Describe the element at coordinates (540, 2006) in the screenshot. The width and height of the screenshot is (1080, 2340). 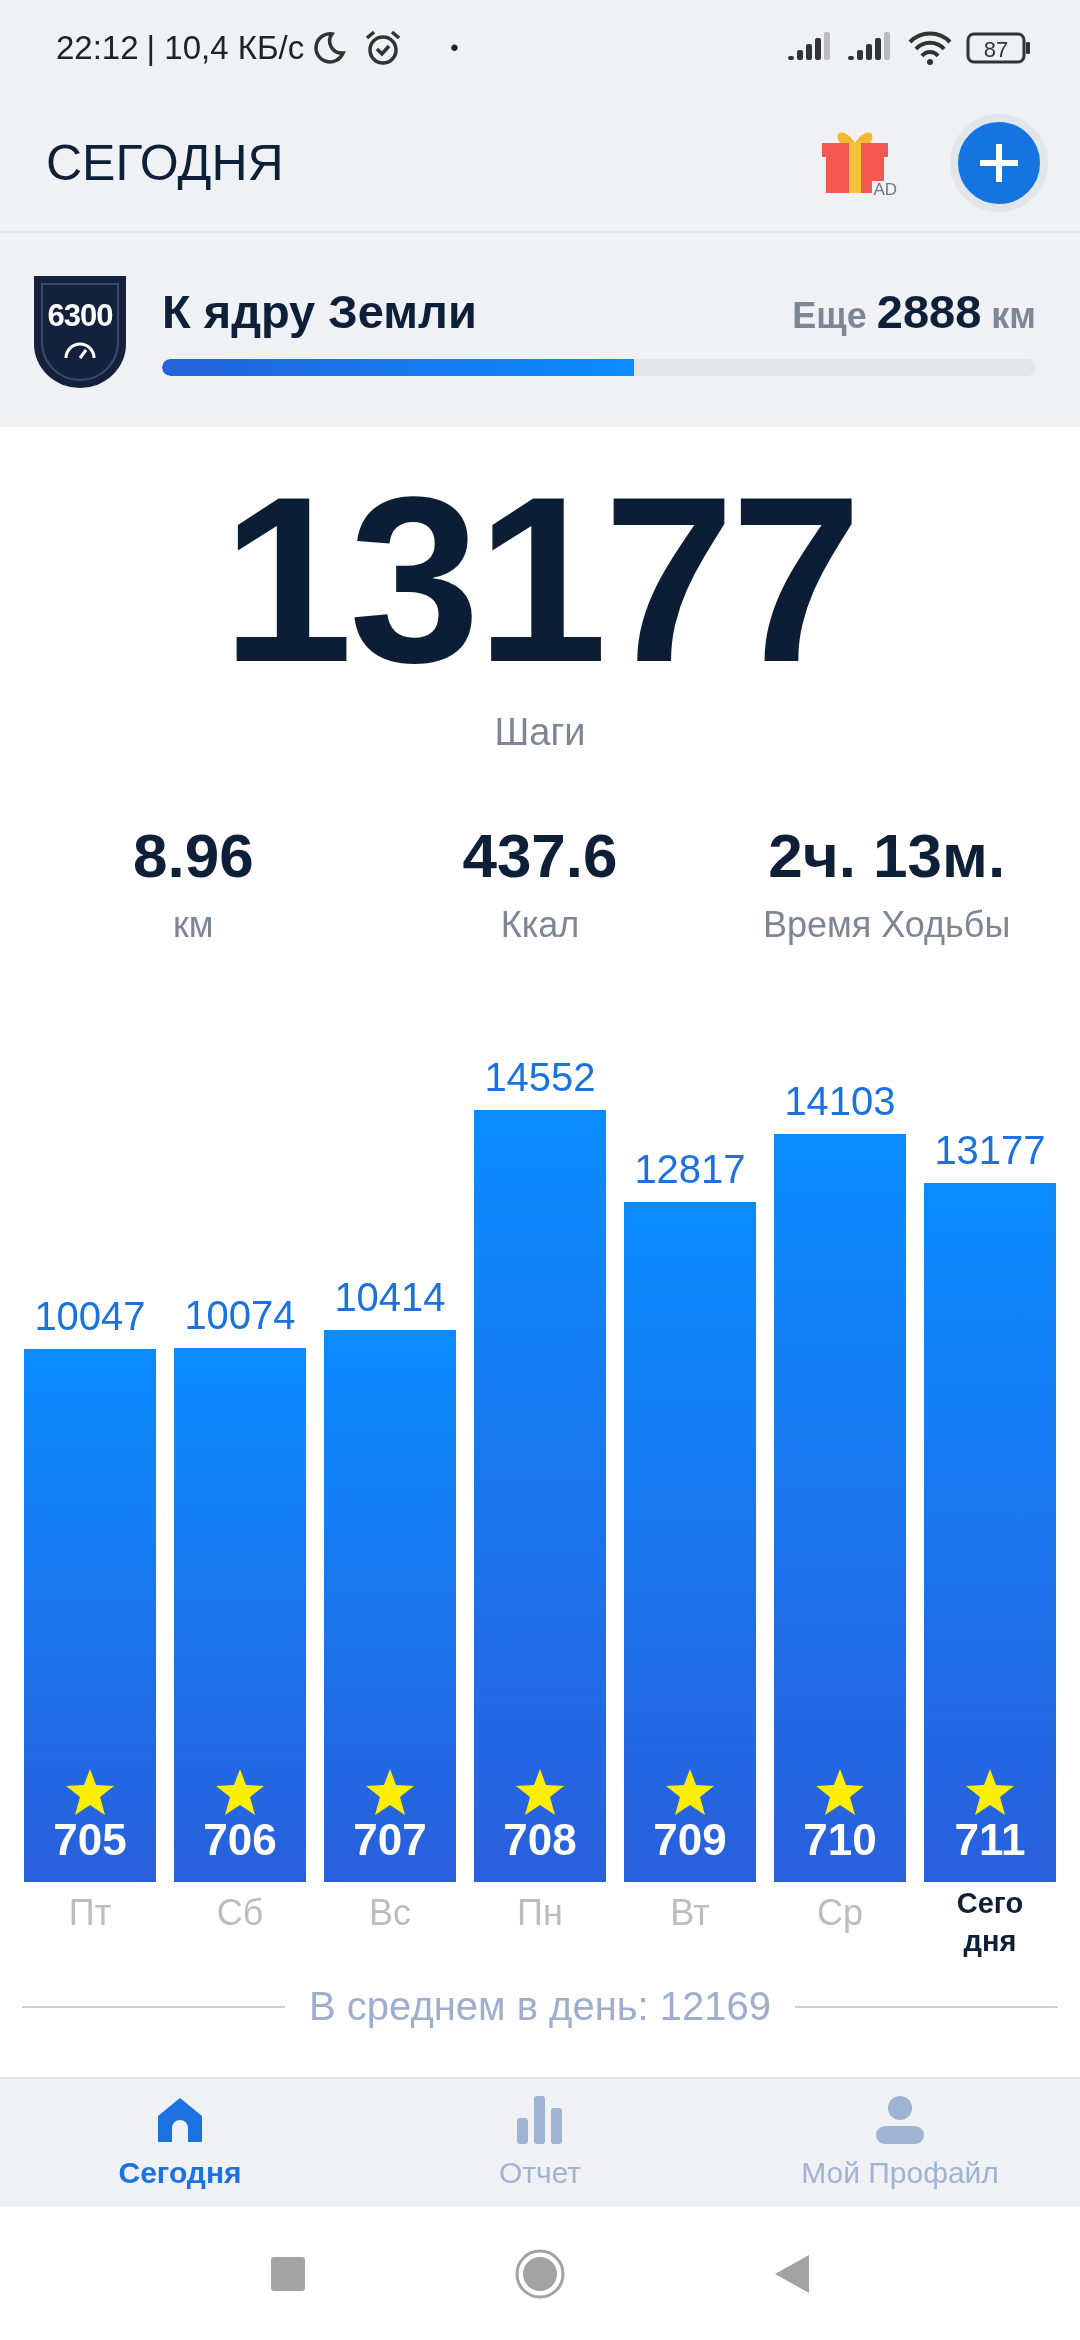
I see `daily-average: В среднем в день: 12169` at that location.